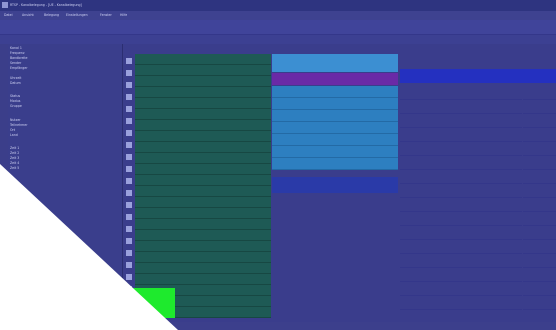 The image size is (556, 330). What do you see at coordinates (106, 15) in the screenshot?
I see `menu-item: Fenster` at bounding box center [106, 15].